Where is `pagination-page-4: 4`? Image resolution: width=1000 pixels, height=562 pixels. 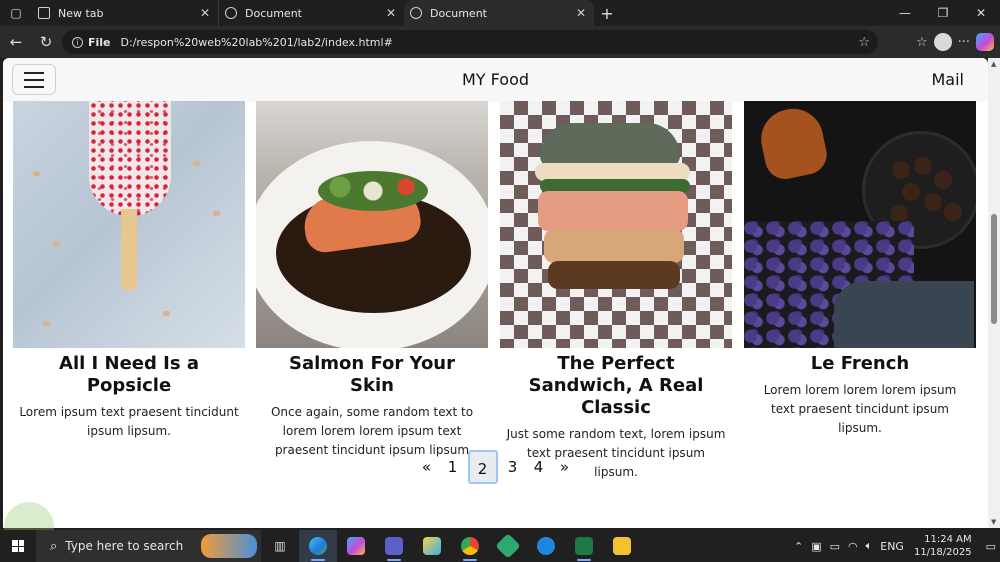 pagination-page-4: 4 is located at coordinates (539, 467).